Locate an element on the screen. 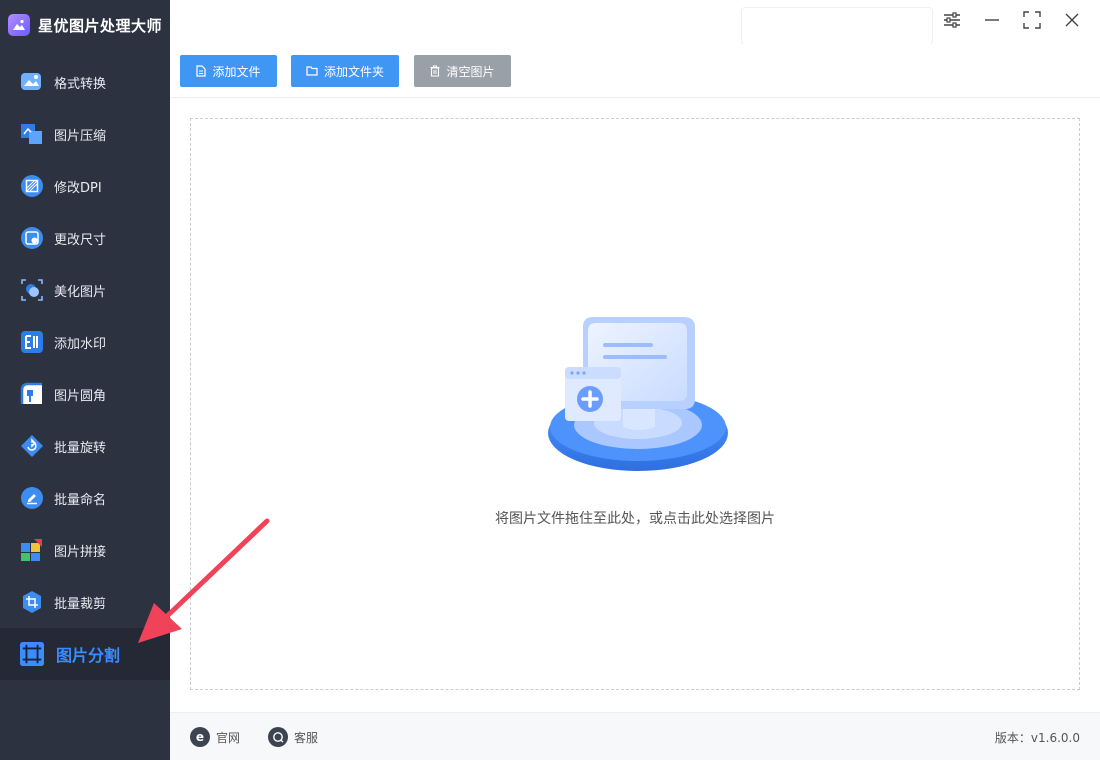  round-corner-icon is located at coordinates (32, 394).